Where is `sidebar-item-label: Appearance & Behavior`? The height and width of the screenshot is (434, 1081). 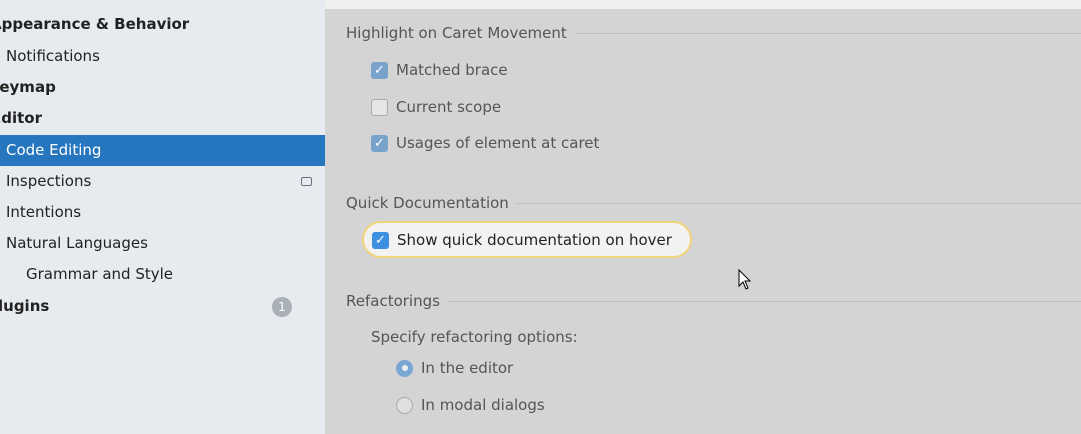
sidebar-item-label: Appearance & Behavior is located at coordinates (95, 24).